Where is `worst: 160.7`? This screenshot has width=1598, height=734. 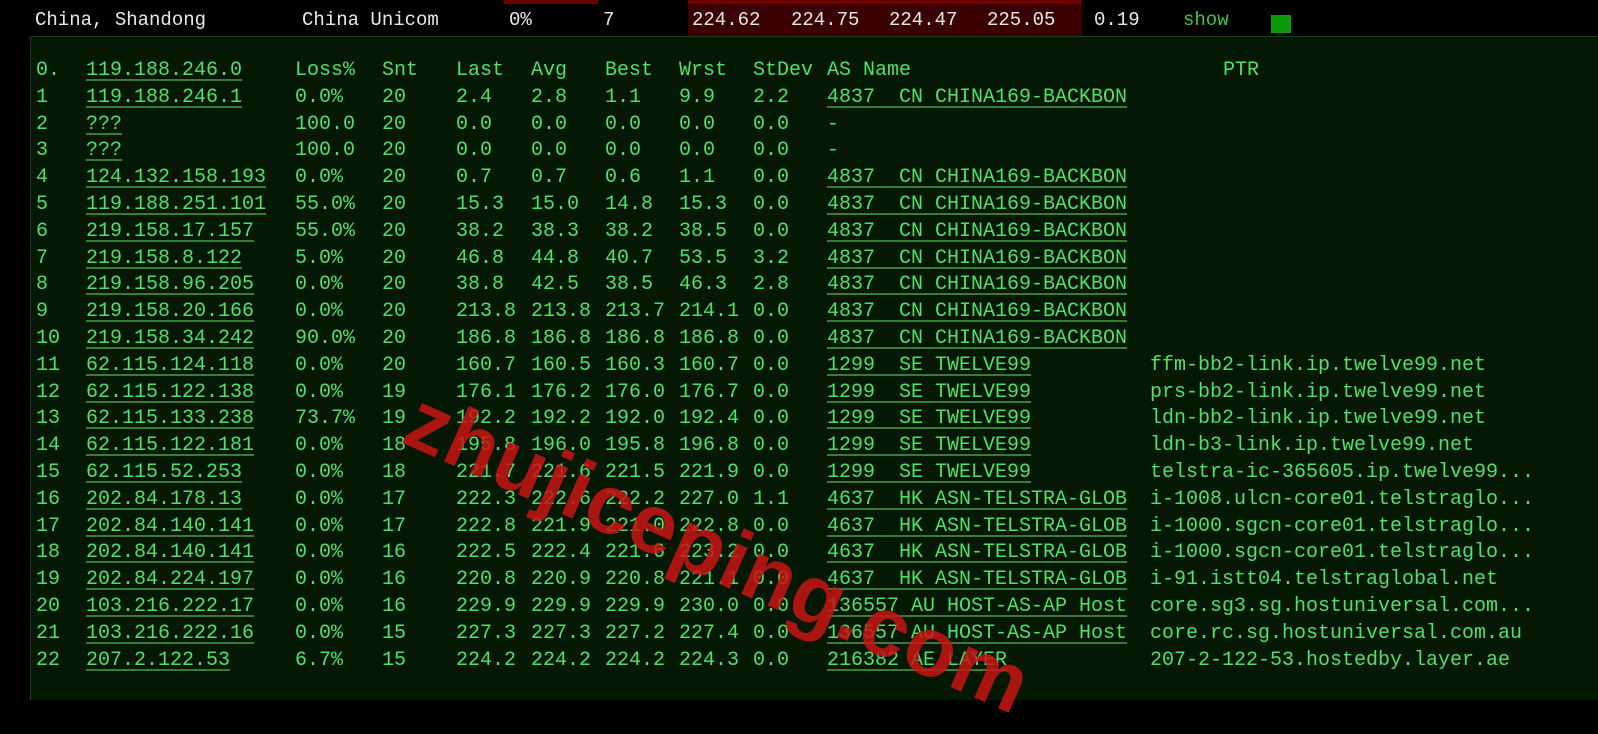 worst: 160.7 is located at coordinates (709, 365).